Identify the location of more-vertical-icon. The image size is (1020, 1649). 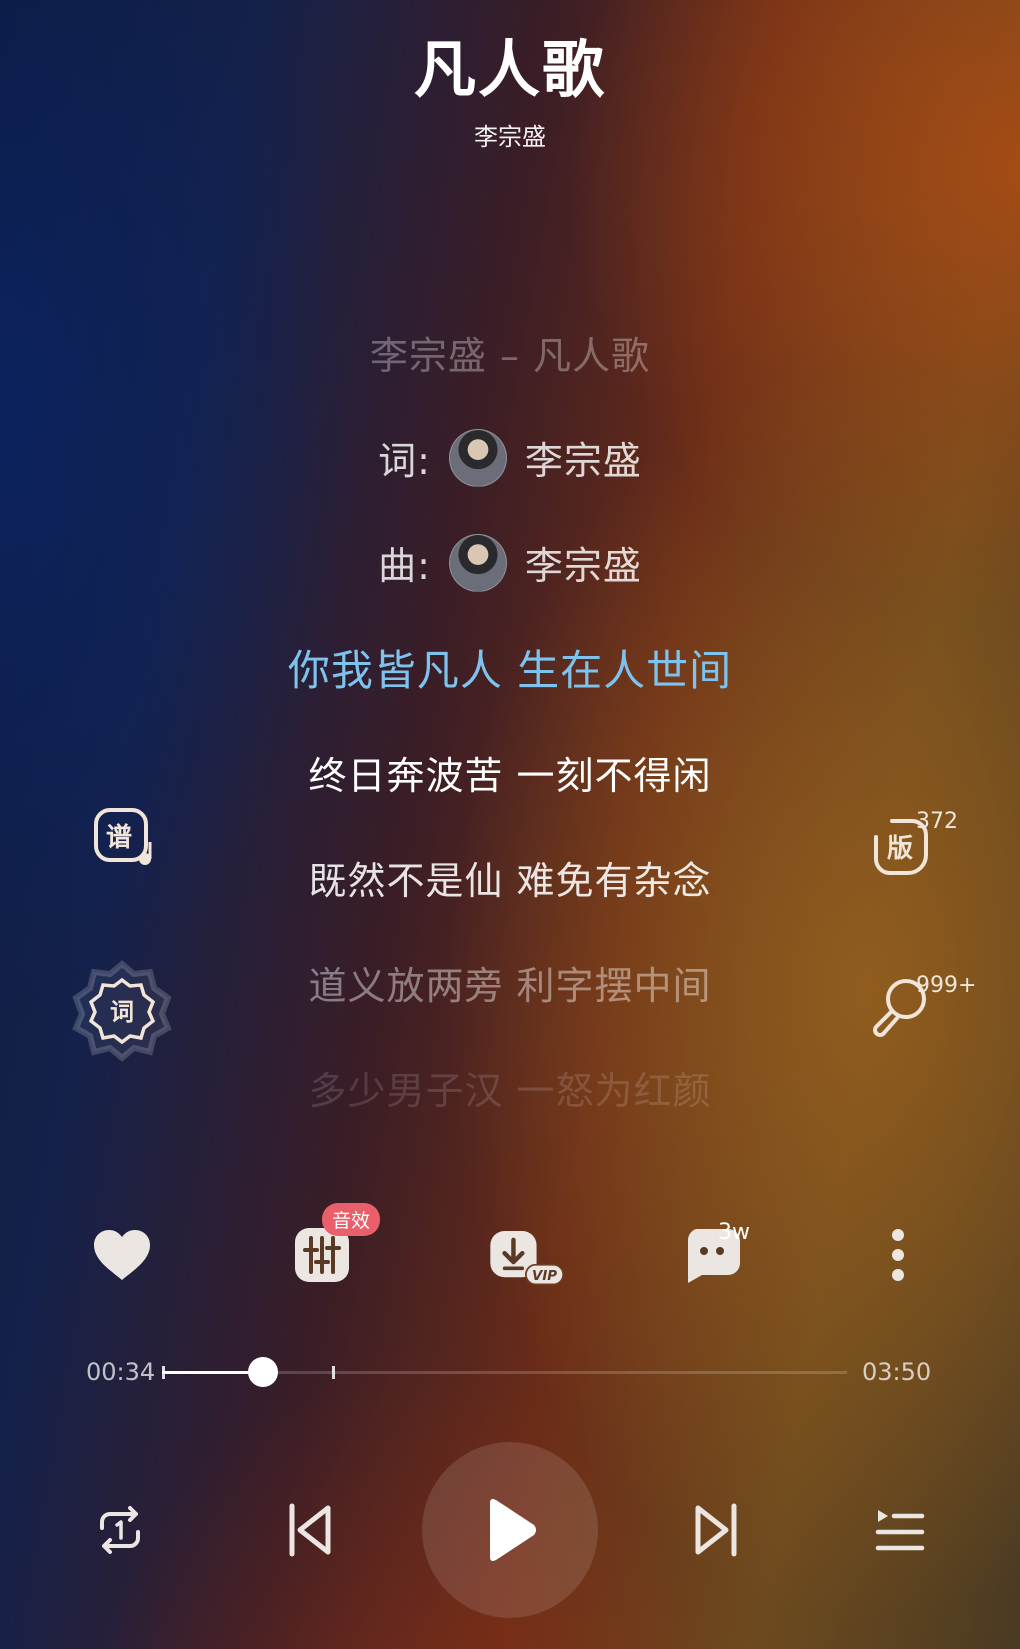
(898, 1255).